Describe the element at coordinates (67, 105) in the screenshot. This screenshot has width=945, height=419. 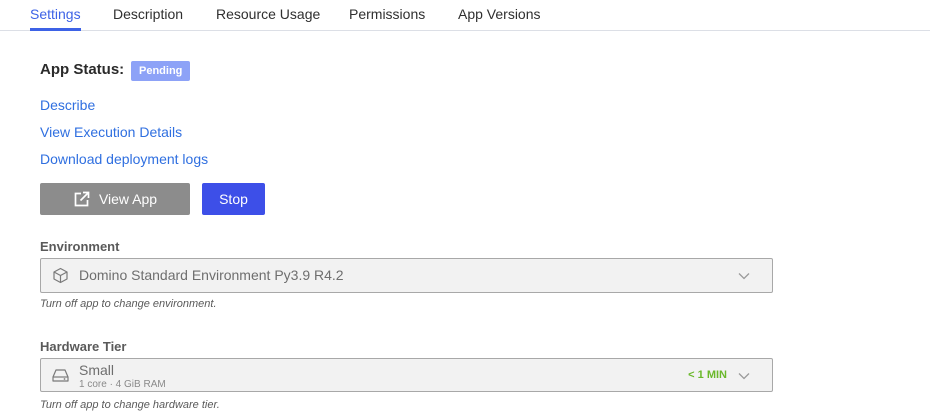
I see `describe-link: Describe` at that location.